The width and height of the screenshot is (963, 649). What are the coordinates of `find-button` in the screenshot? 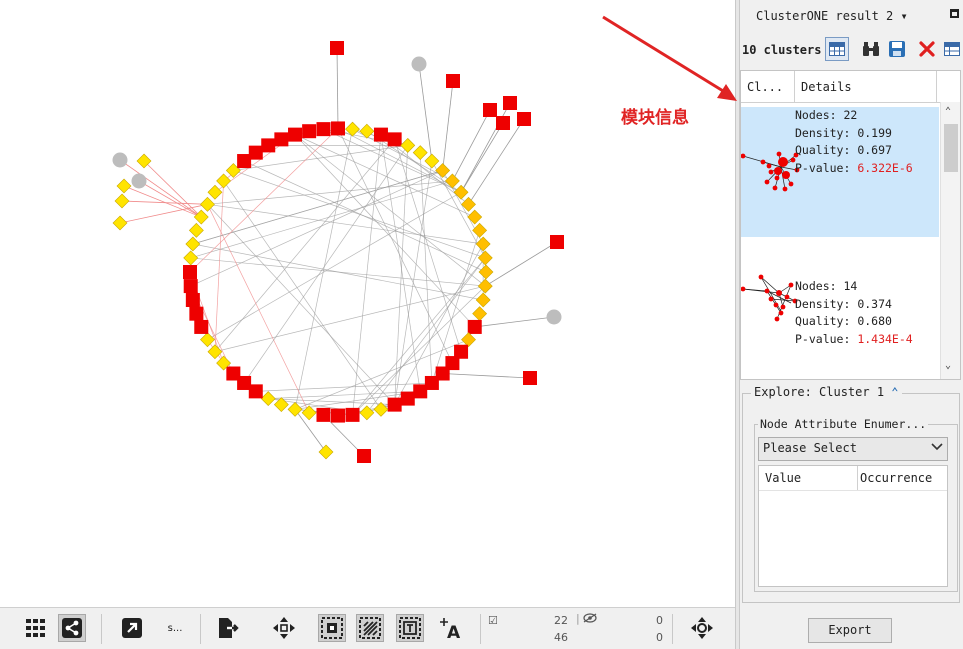 It's located at (871, 49).